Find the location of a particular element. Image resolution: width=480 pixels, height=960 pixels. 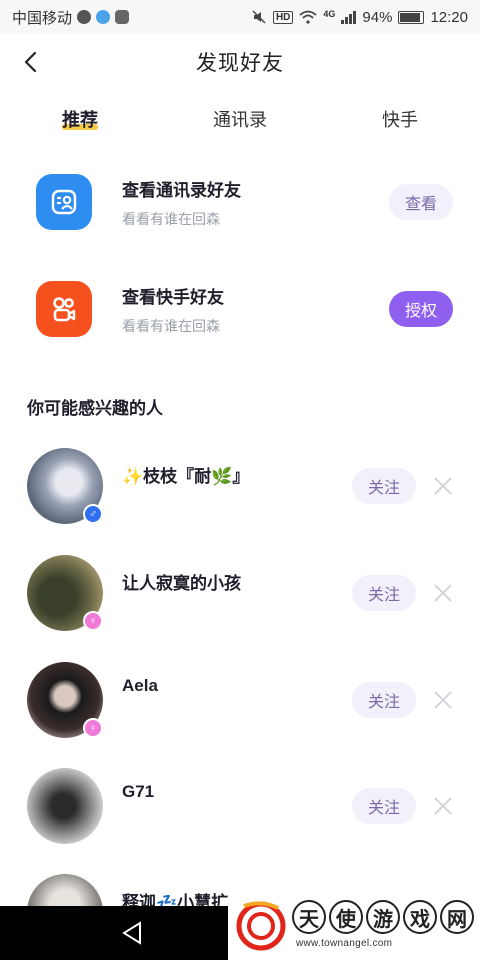

tab-contacts: 通讯录 is located at coordinates (240, 121).